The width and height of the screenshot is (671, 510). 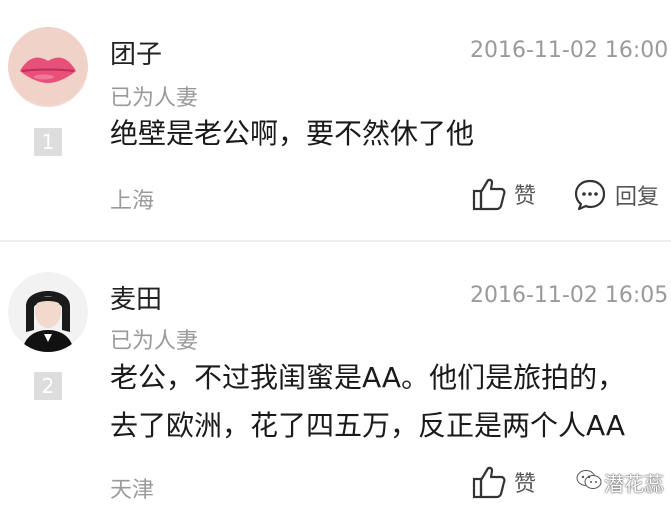 What do you see at coordinates (48, 67) in the screenshot?
I see `lips-avatar-icon` at bounding box center [48, 67].